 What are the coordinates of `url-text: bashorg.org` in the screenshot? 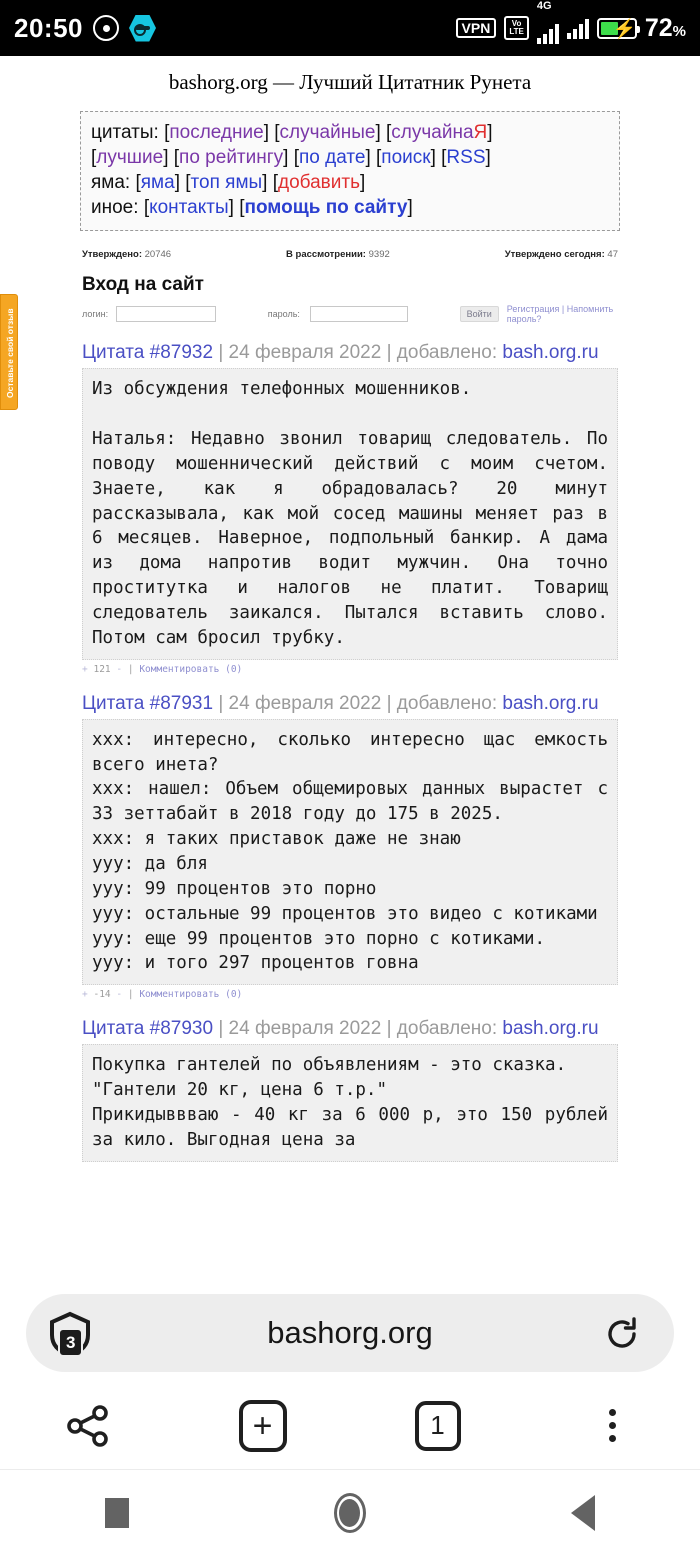 It's located at (350, 1333).